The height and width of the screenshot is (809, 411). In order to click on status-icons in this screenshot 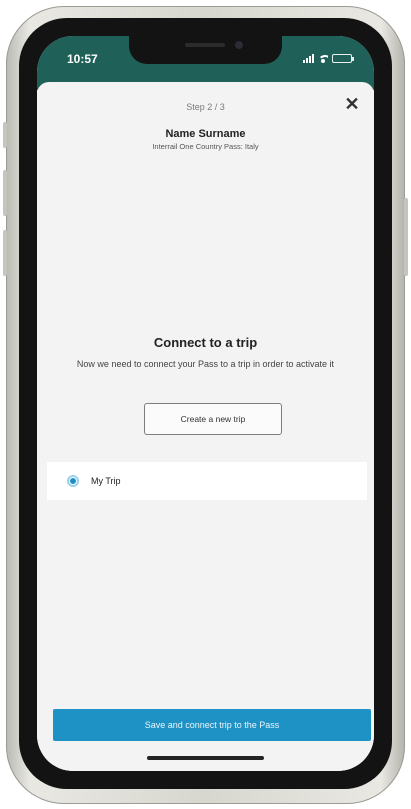, I will do `click(328, 58)`.